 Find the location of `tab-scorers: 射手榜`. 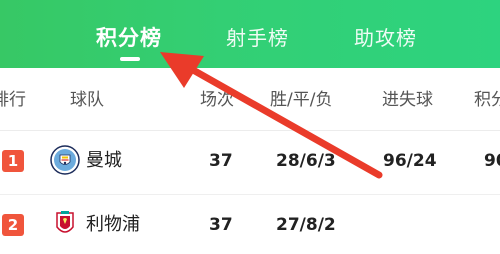

tab-scorers: 射手榜 is located at coordinates (257, 38).